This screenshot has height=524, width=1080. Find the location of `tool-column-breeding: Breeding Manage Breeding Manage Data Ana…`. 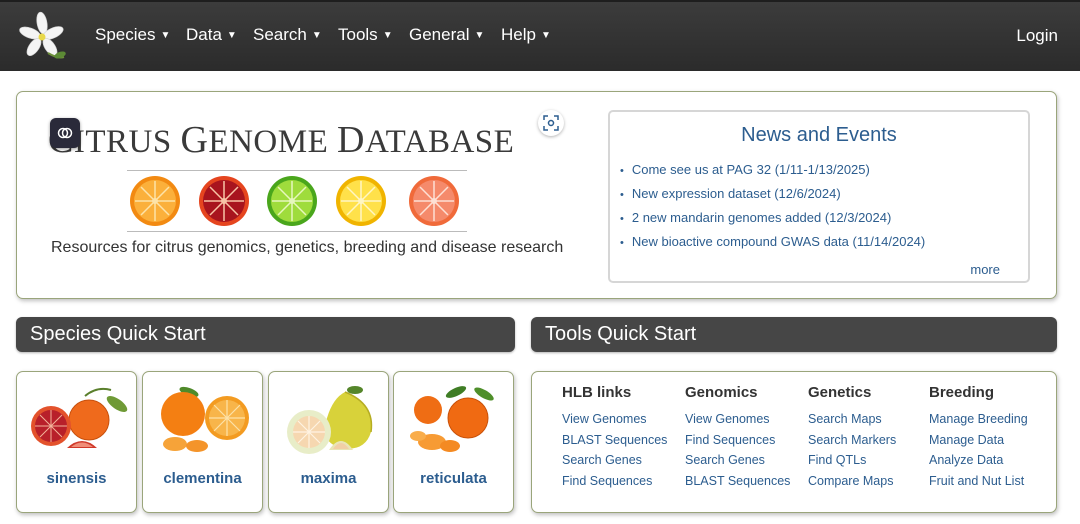

tool-column-breeding: Breeding Manage Breeding Manage Data Ana… is located at coordinates (978, 439).